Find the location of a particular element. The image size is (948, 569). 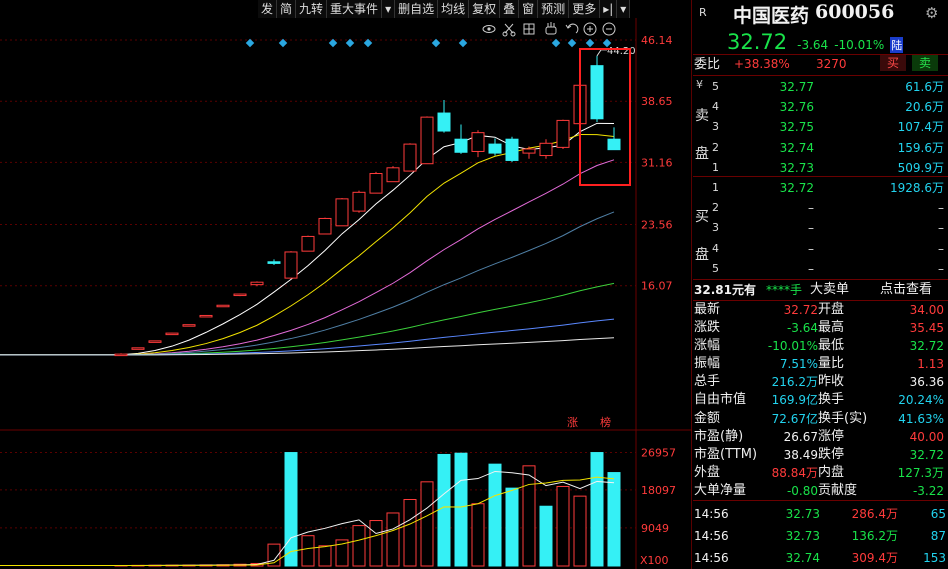

book-volume: – is located at coordinates (941, 228).